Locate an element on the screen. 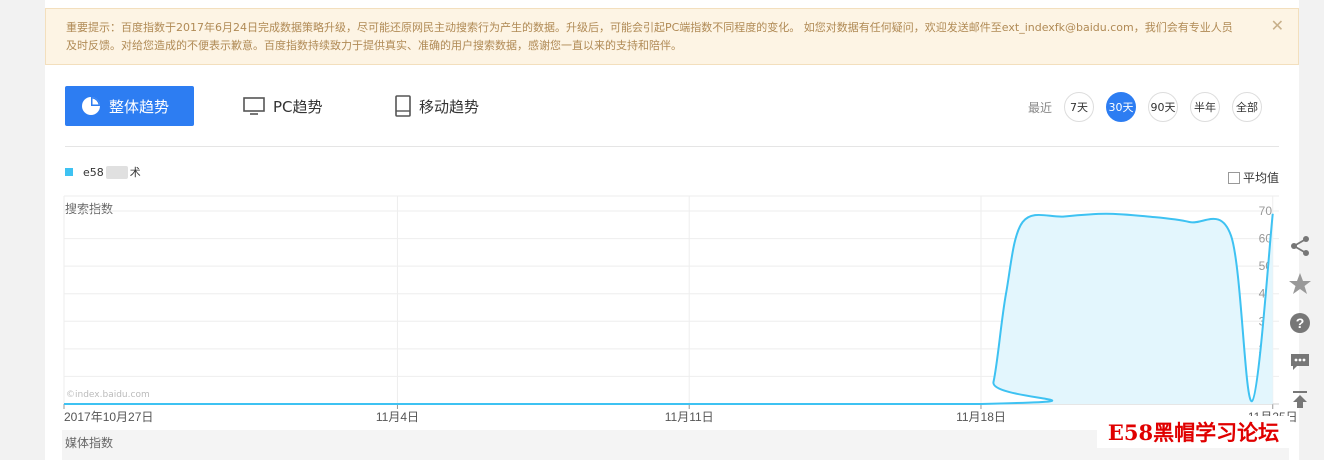 This screenshot has height=460, width=1324. x-tick-label: 2017年10月27日 is located at coordinates (108, 417).